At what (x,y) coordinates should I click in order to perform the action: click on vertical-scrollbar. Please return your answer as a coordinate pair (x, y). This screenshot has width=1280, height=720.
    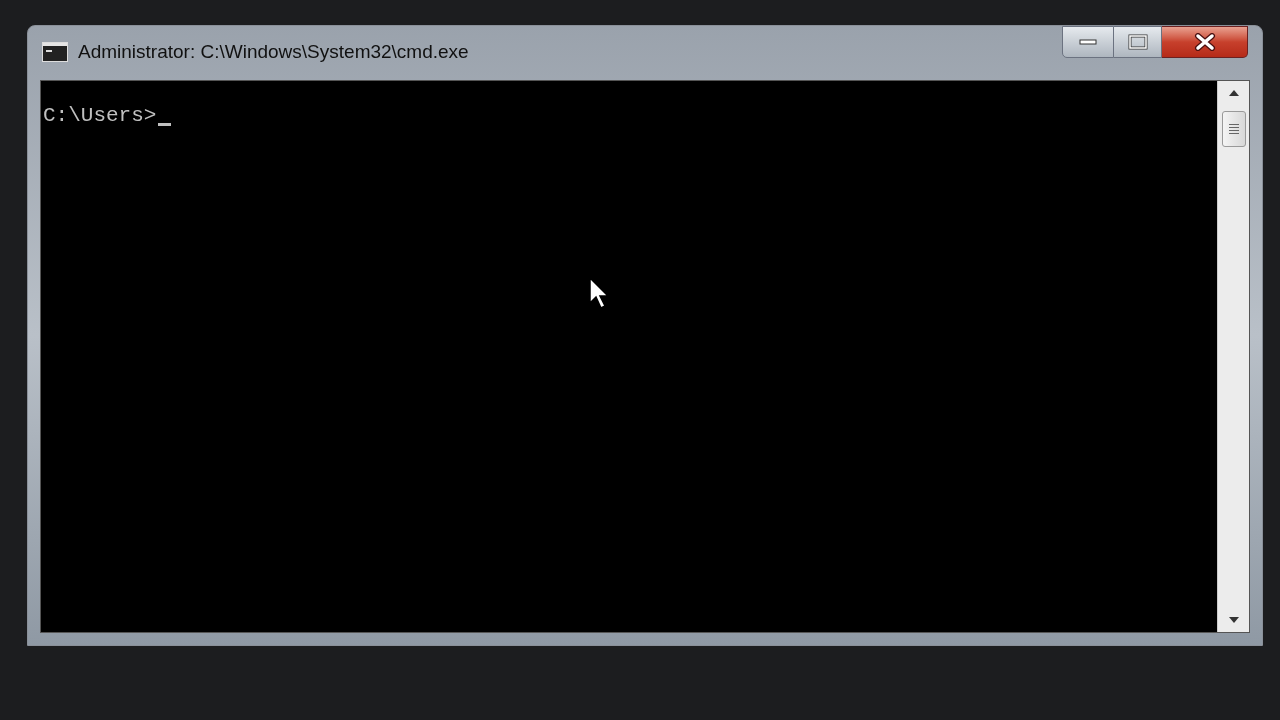
    Looking at the image, I should click on (1233, 356).